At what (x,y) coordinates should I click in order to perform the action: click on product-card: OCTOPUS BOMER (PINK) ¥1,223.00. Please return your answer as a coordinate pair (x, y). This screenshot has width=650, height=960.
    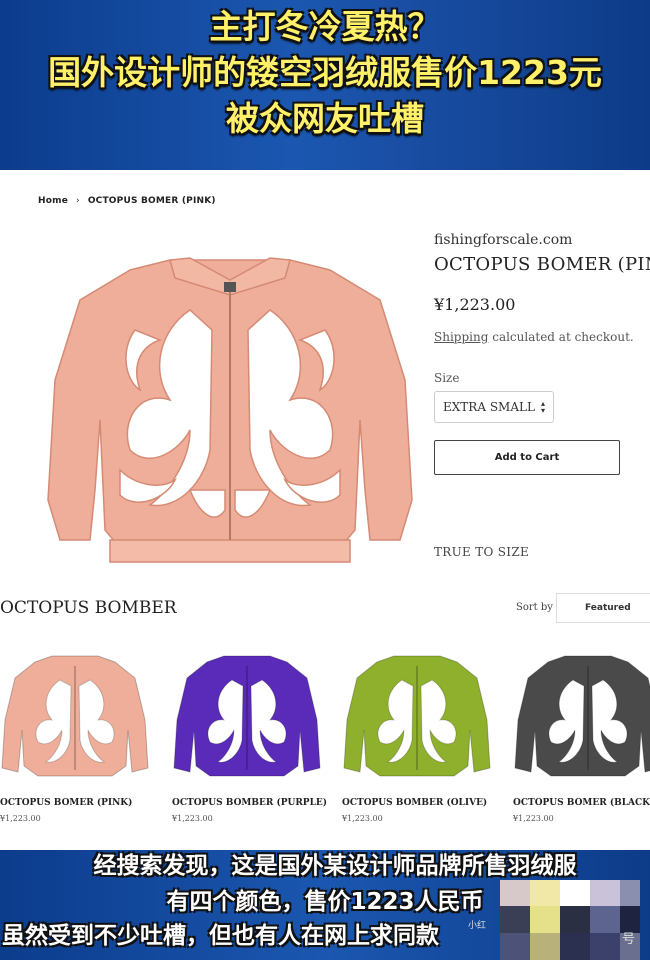
    Looking at the image, I should click on (80, 736).